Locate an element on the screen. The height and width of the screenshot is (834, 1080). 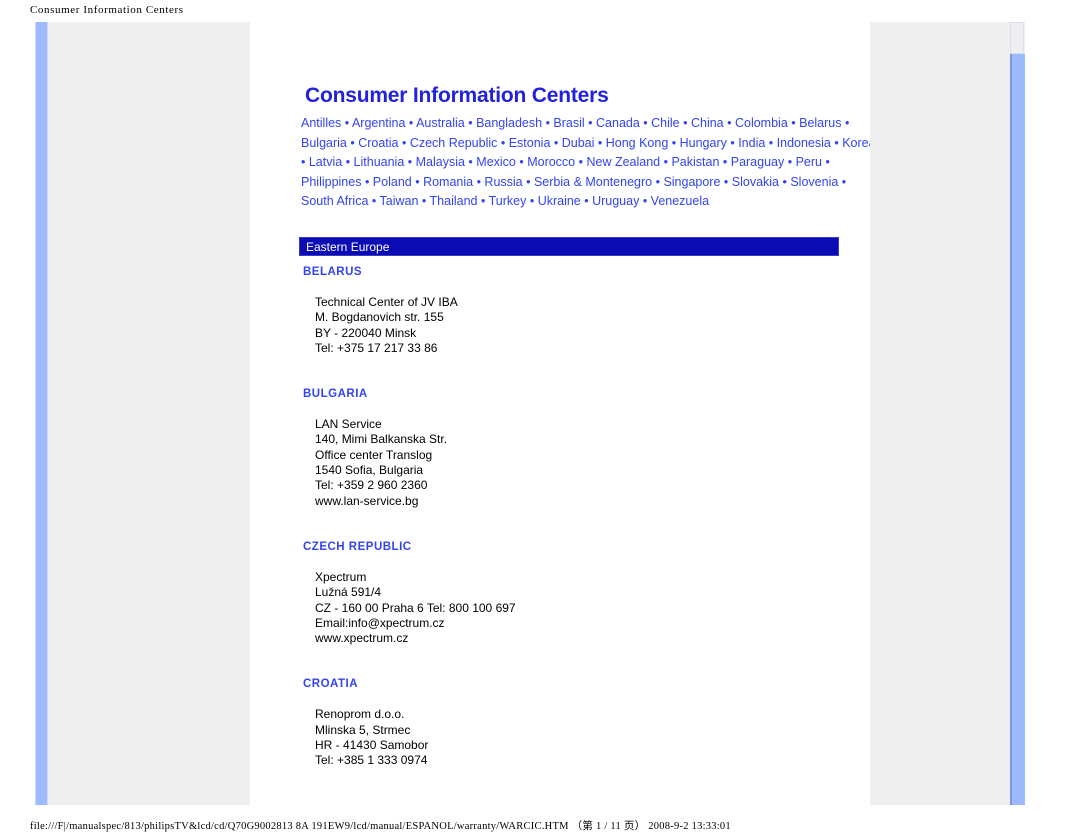
country-link-taiwan: Taiwan is located at coordinates (399, 201).